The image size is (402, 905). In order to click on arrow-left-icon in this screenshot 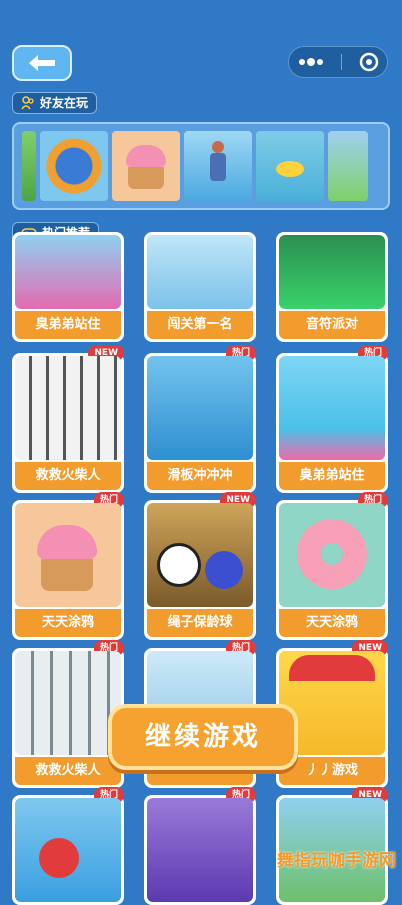, I will do `click(42, 63)`.